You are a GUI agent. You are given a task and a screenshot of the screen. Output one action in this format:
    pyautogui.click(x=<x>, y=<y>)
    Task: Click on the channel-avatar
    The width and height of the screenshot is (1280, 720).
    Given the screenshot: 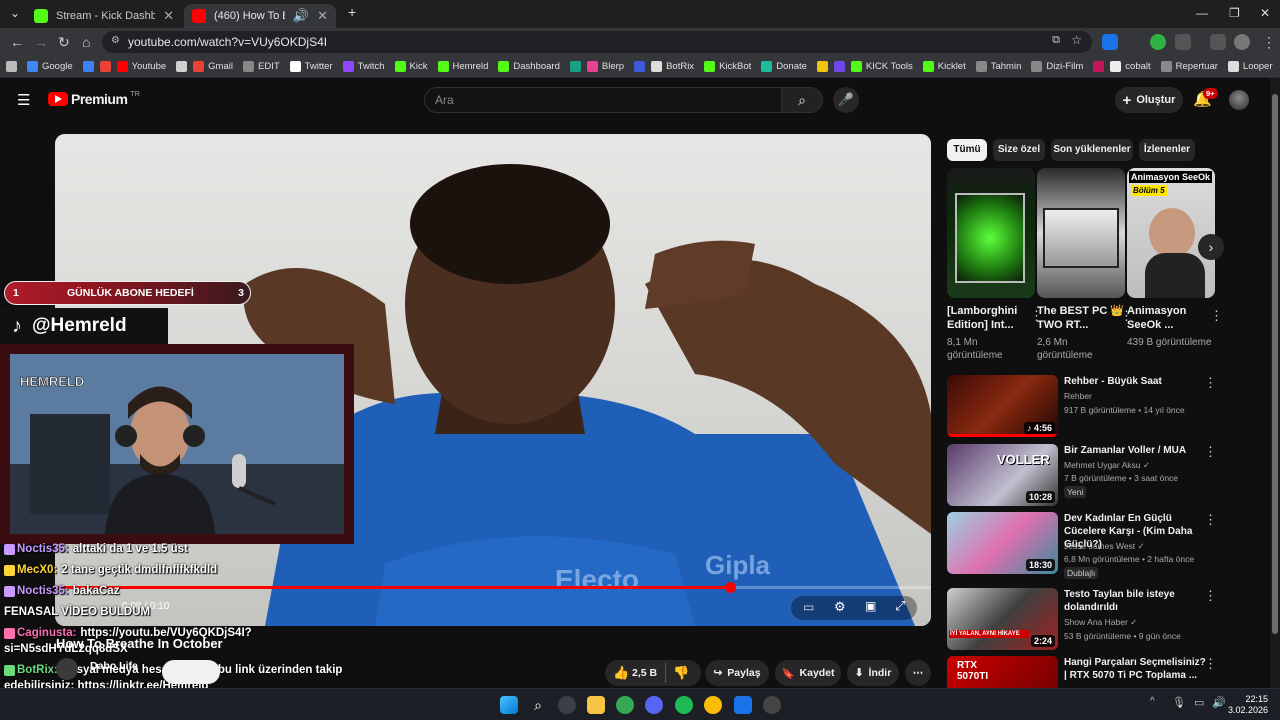 What is the action you would take?
    pyautogui.click(x=67, y=669)
    